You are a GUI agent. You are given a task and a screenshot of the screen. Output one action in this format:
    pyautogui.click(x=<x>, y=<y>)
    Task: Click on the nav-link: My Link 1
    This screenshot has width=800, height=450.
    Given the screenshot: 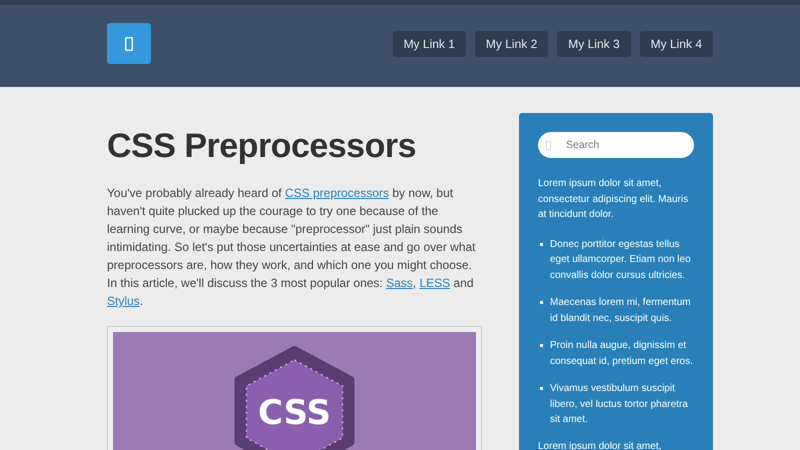 What is the action you would take?
    pyautogui.click(x=429, y=43)
    